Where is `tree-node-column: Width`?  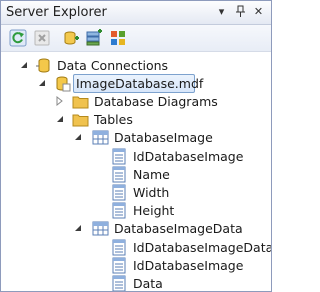
tree-node-column: Width is located at coordinates (136, 192).